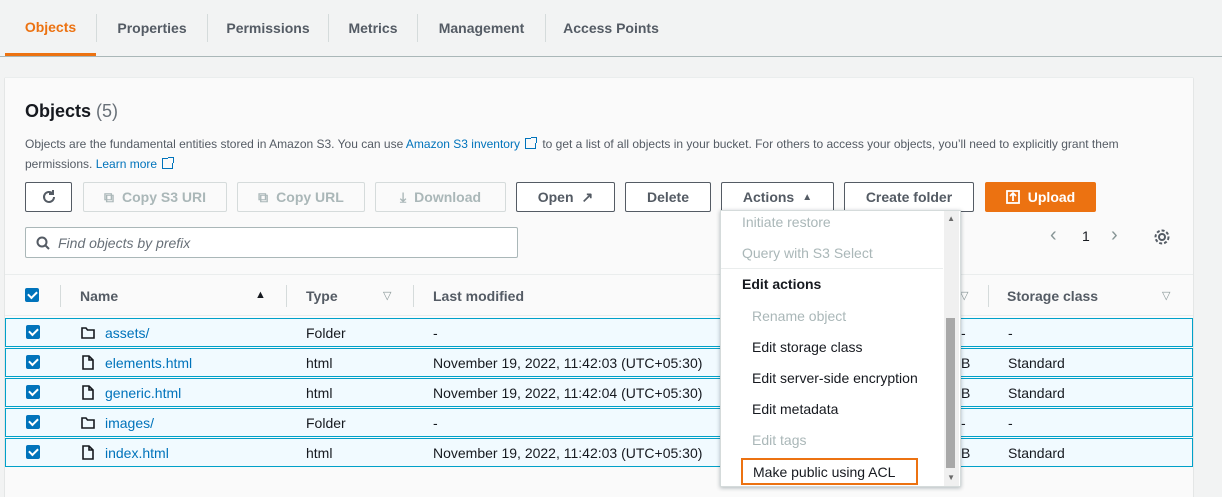  What do you see at coordinates (448, 197) in the screenshot?
I see `download-label: Download` at bounding box center [448, 197].